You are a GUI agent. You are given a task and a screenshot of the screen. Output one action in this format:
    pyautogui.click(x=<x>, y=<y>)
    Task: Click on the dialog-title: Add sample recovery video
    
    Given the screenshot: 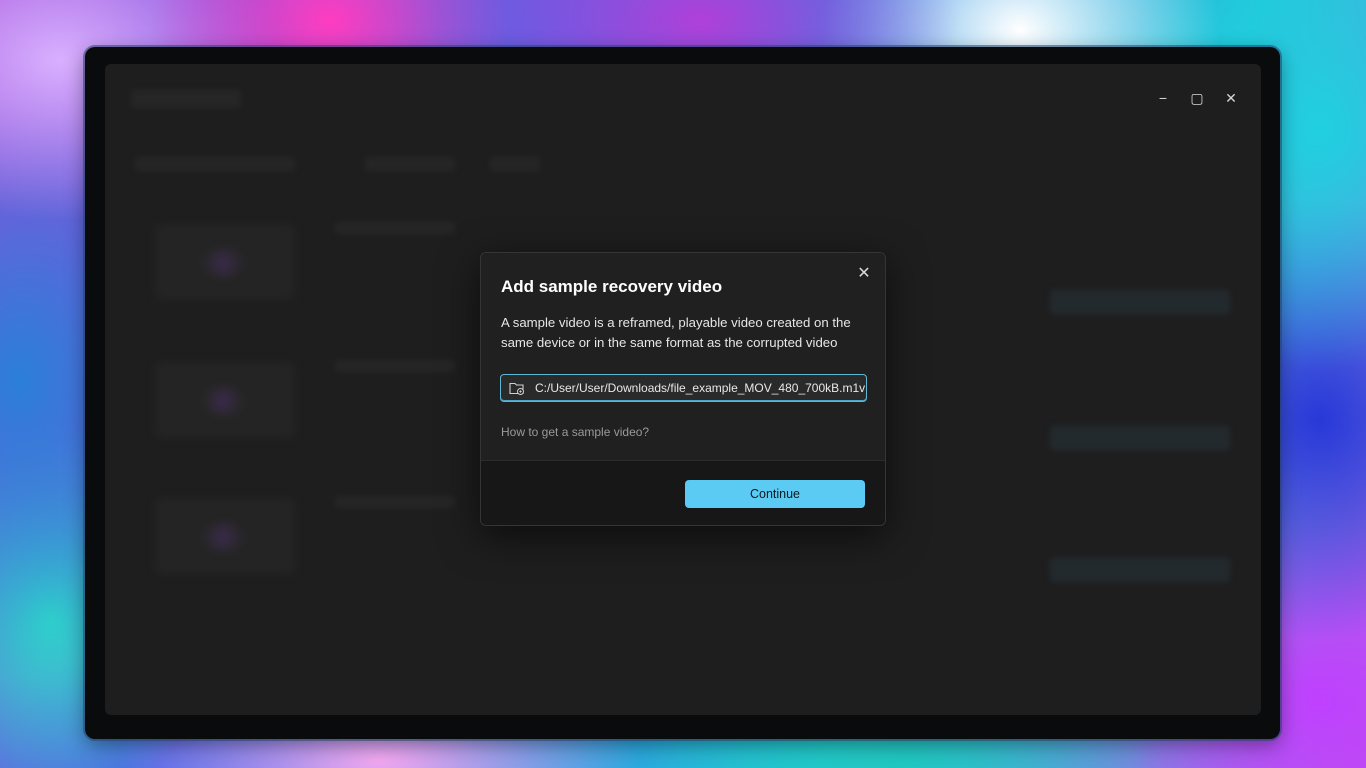 What is the action you would take?
    pyautogui.click(x=612, y=286)
    